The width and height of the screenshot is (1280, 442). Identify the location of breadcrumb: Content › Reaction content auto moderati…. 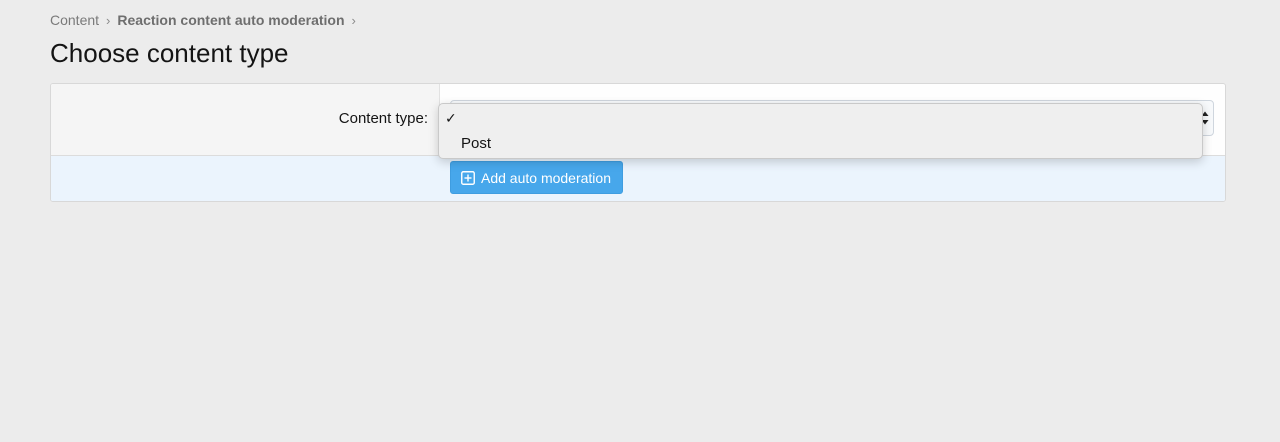
(206, 20).